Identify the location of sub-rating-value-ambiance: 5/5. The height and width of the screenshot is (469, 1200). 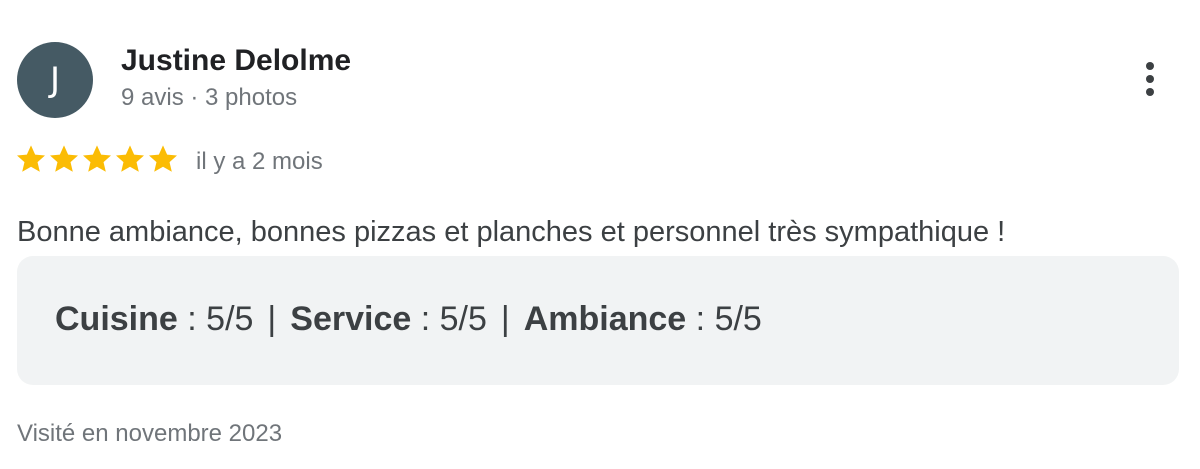
(738, 319).